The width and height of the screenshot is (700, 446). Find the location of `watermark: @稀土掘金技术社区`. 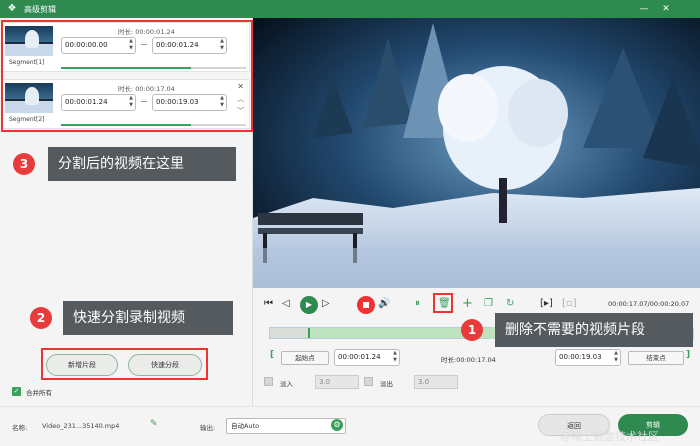

watermark: @稀土掘金技术社区 is located at coordinates (609, 436).